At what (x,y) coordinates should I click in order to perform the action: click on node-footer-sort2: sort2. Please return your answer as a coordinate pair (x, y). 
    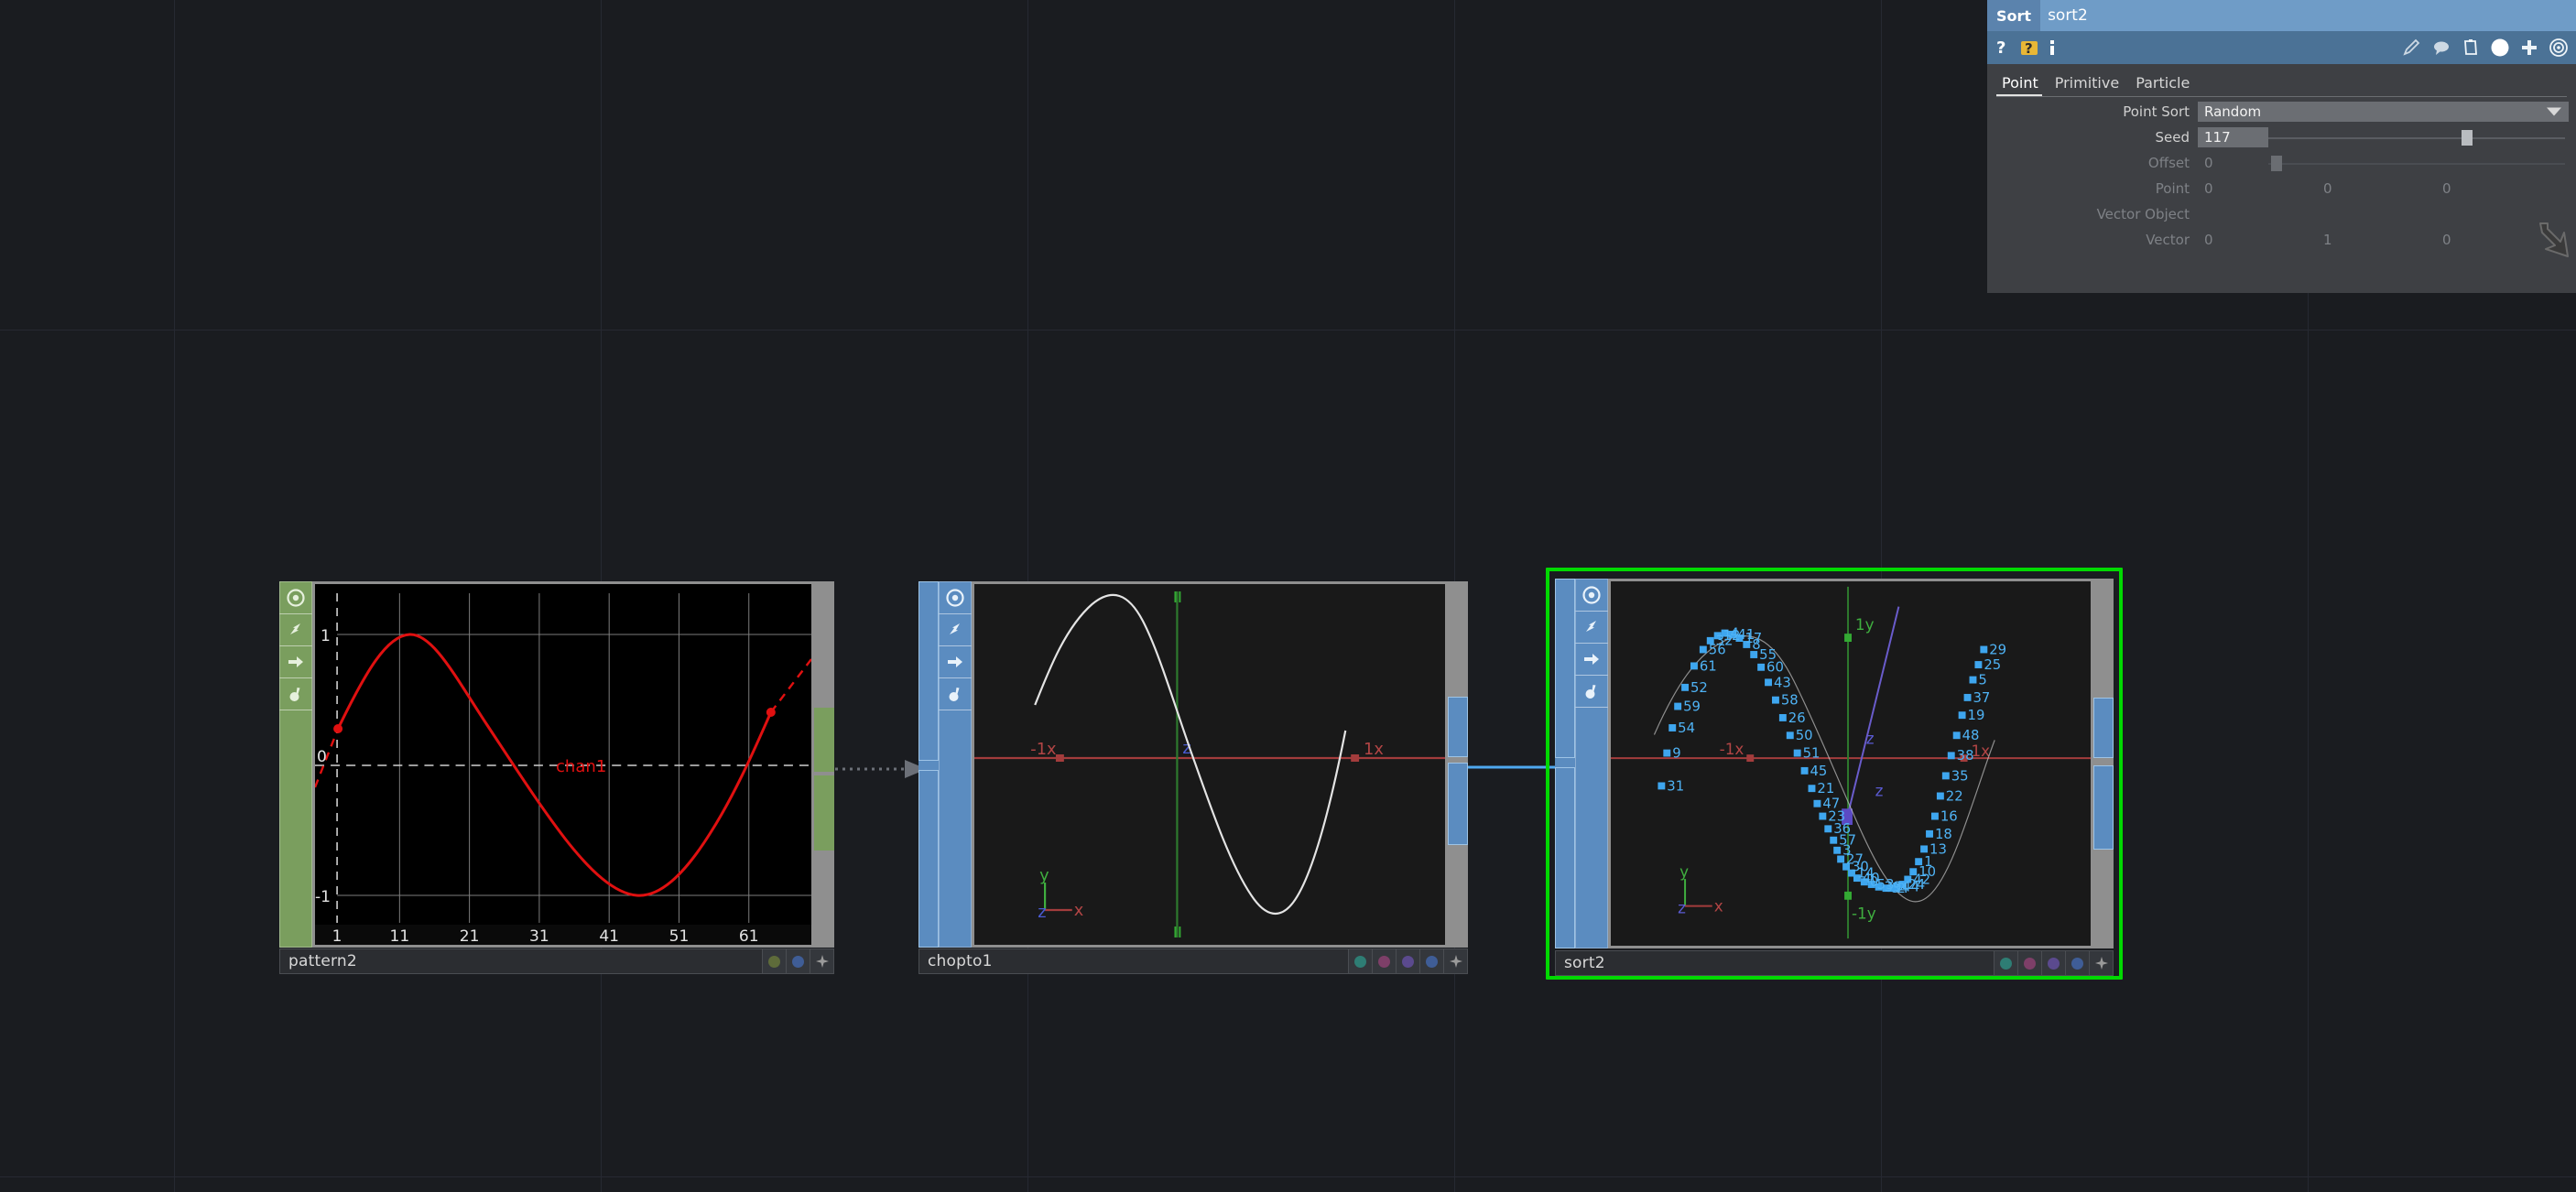
    Looking at the image, I should click on (1834, 963).